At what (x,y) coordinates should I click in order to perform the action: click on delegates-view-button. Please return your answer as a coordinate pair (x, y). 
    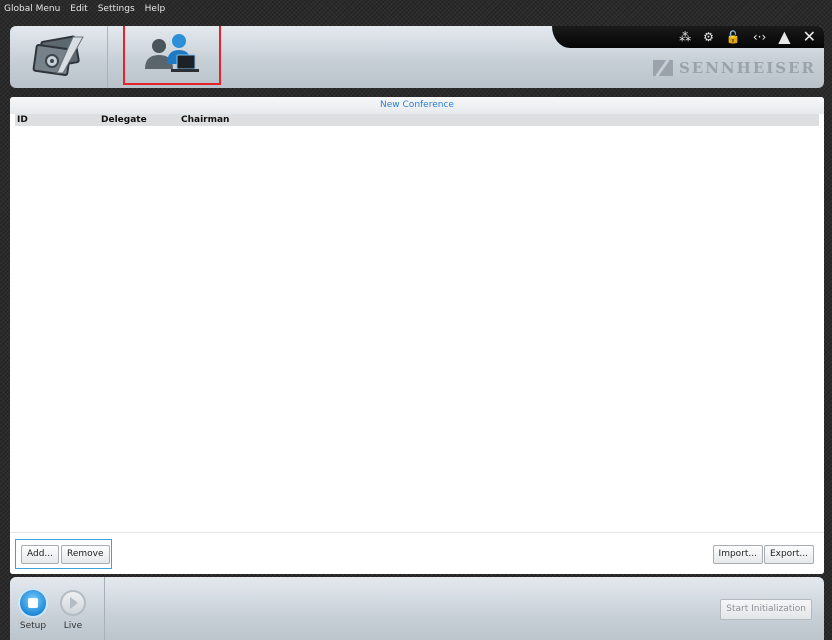
    Looking at the image, I should click on (172, 55).